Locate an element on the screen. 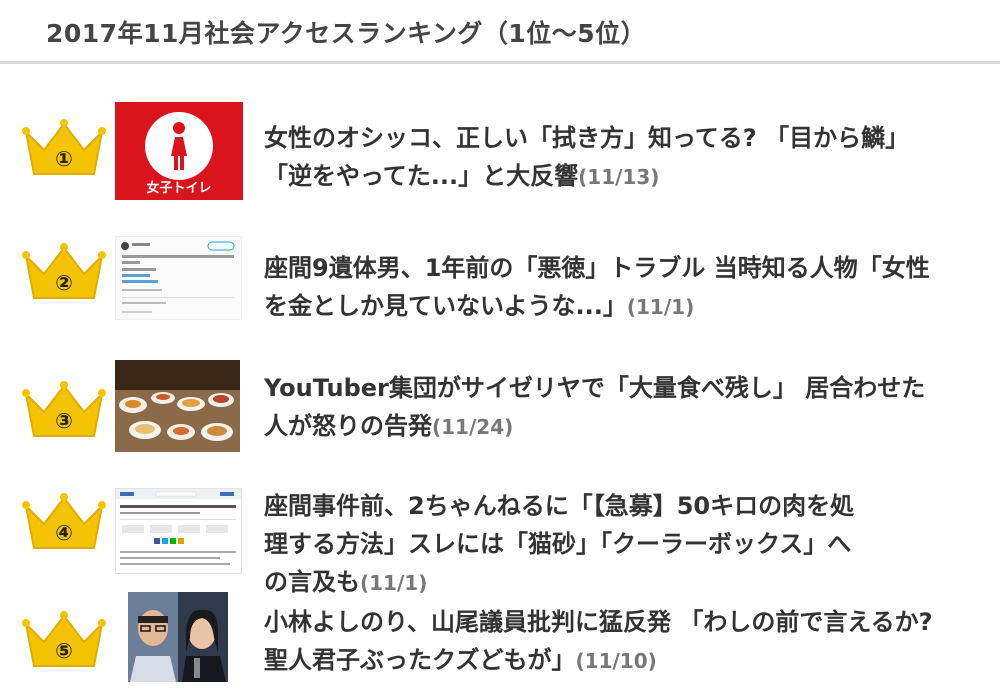 This screenshot has height=692, width=1000. rank-number: ⑤ is located at coordinates (64, 651).